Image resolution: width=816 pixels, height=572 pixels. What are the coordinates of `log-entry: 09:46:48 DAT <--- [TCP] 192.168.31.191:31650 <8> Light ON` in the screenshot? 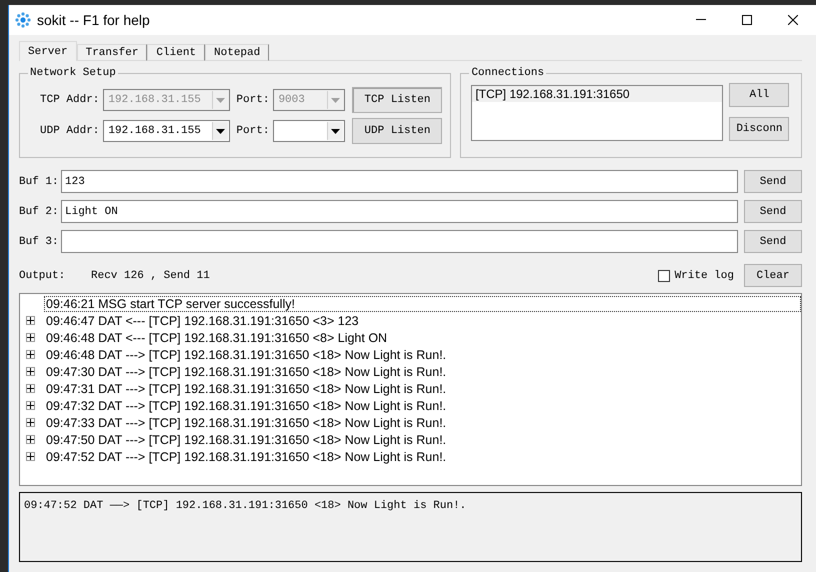 It's located at (217, 338).